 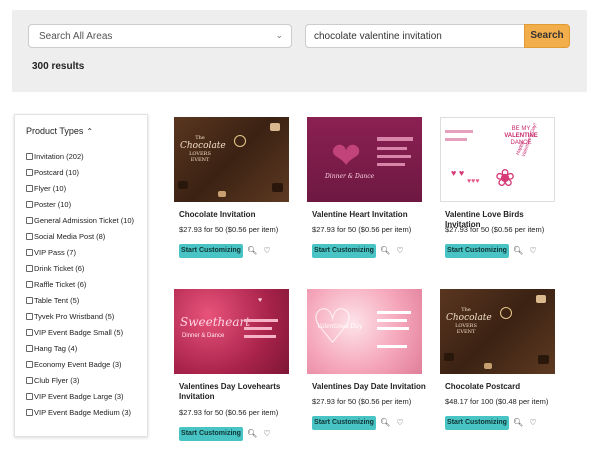 I want to click on filter-option: Postcard (10), so click(x=87, y=172).